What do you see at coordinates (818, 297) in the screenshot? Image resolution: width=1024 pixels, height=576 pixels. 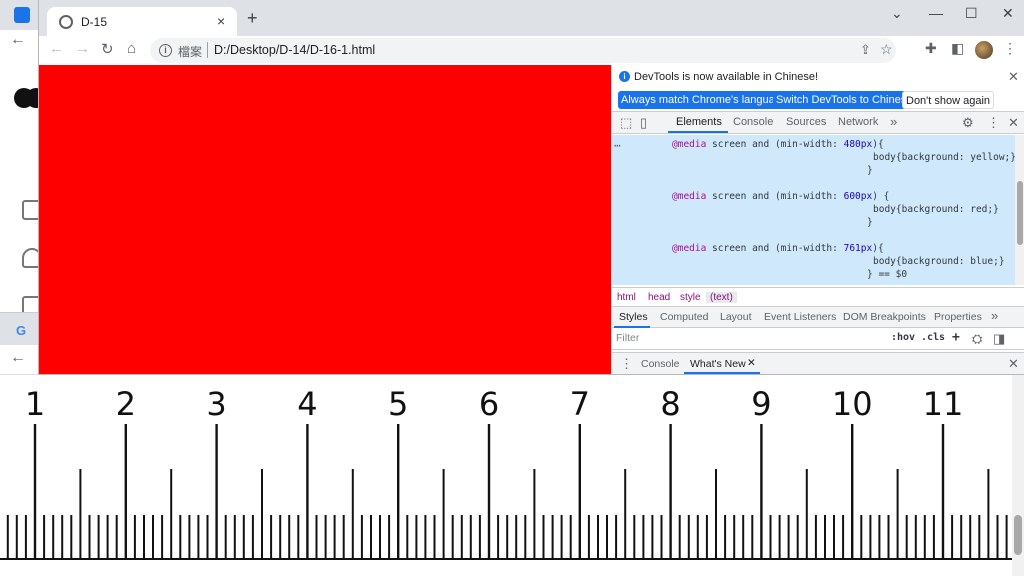 I see `breadcrumb: html head style (text)` at bounding box center [818, 297].